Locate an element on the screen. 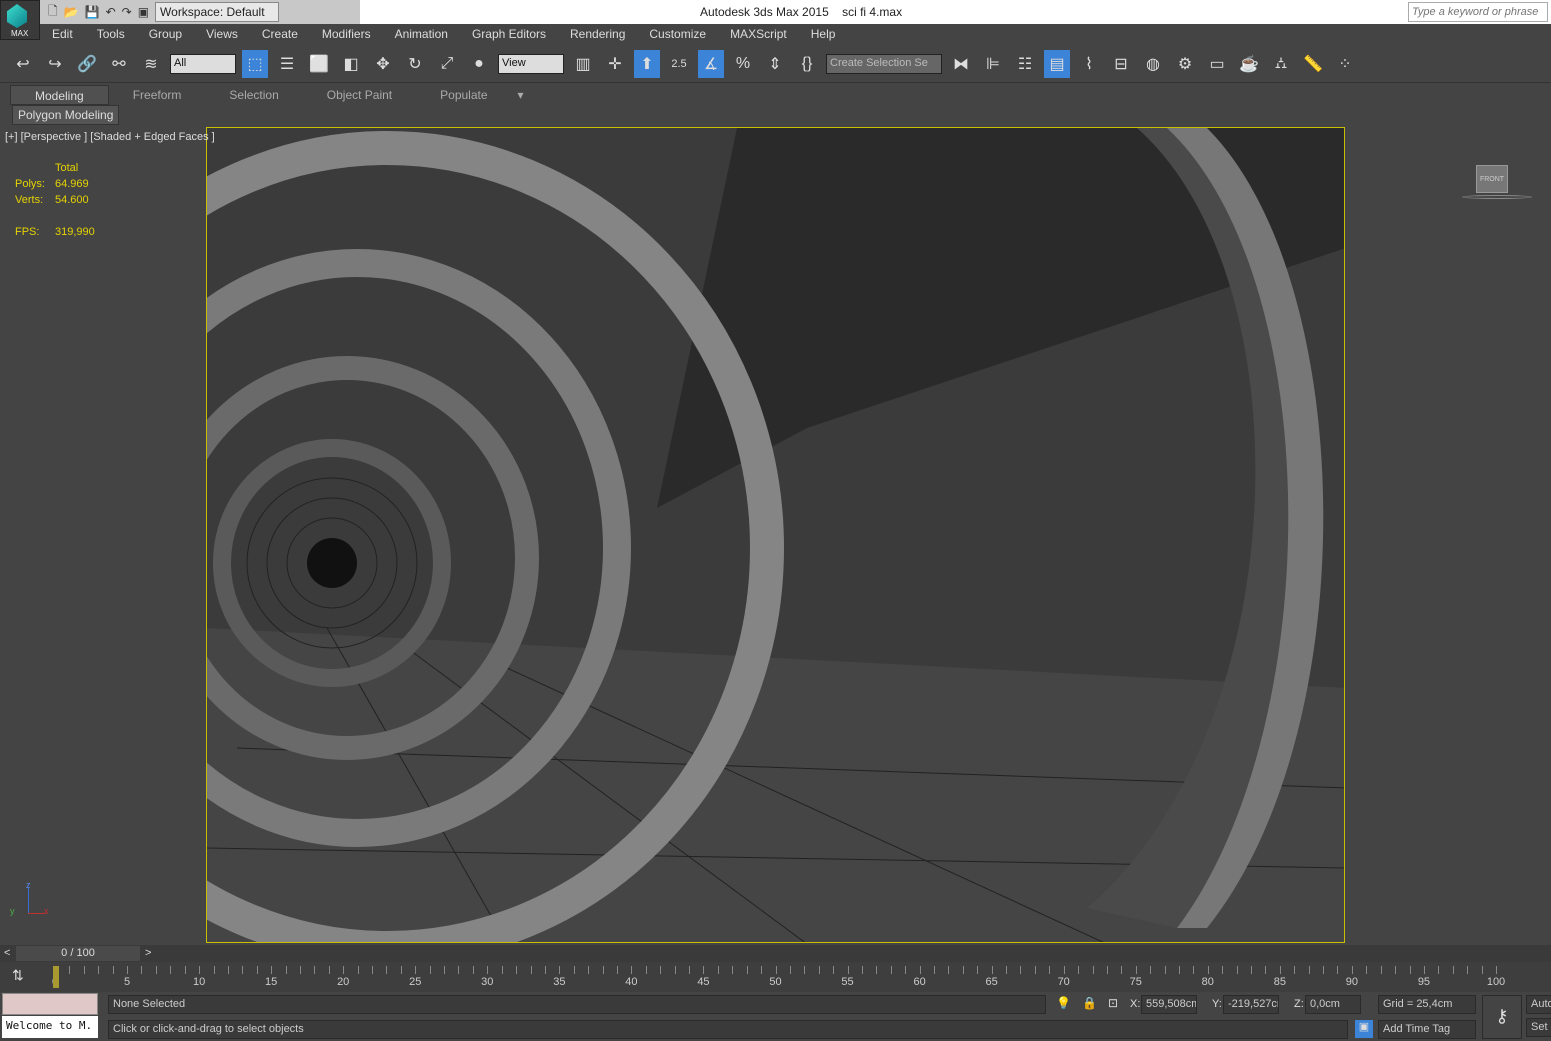 The width and height of the screenshot is (1551, 1041). time-next-button: > is located at coordinates (148, 953).